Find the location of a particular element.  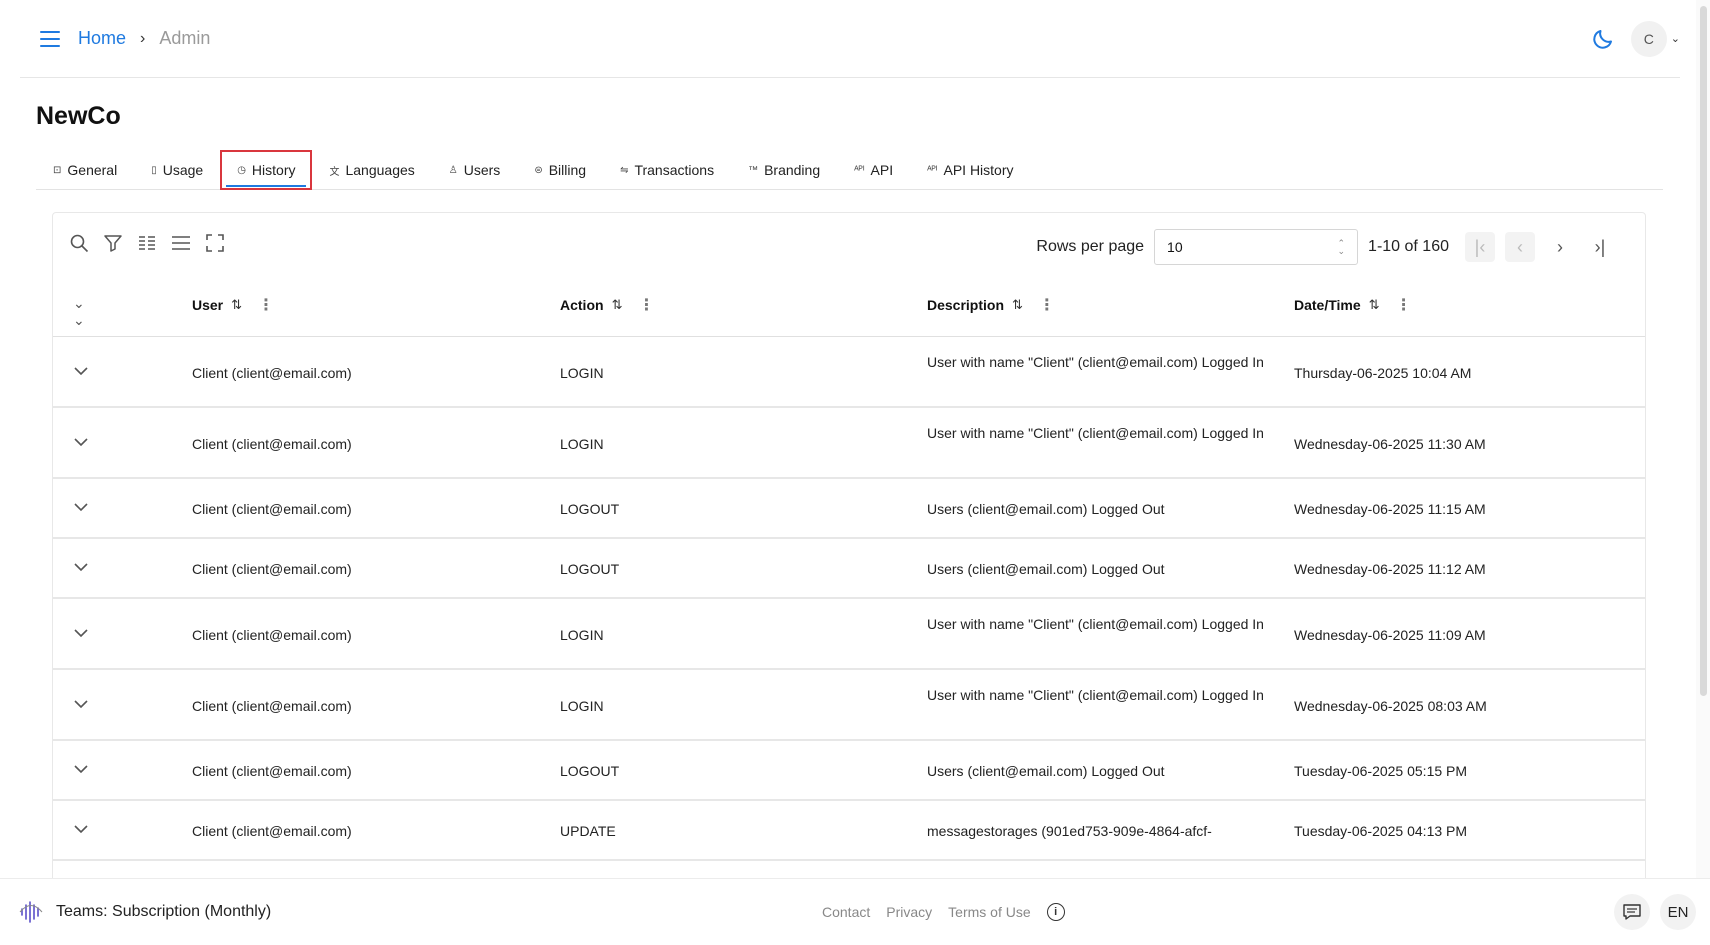

column-header-user: User ⇅ ⋮ is located at coordinates (233, 305).